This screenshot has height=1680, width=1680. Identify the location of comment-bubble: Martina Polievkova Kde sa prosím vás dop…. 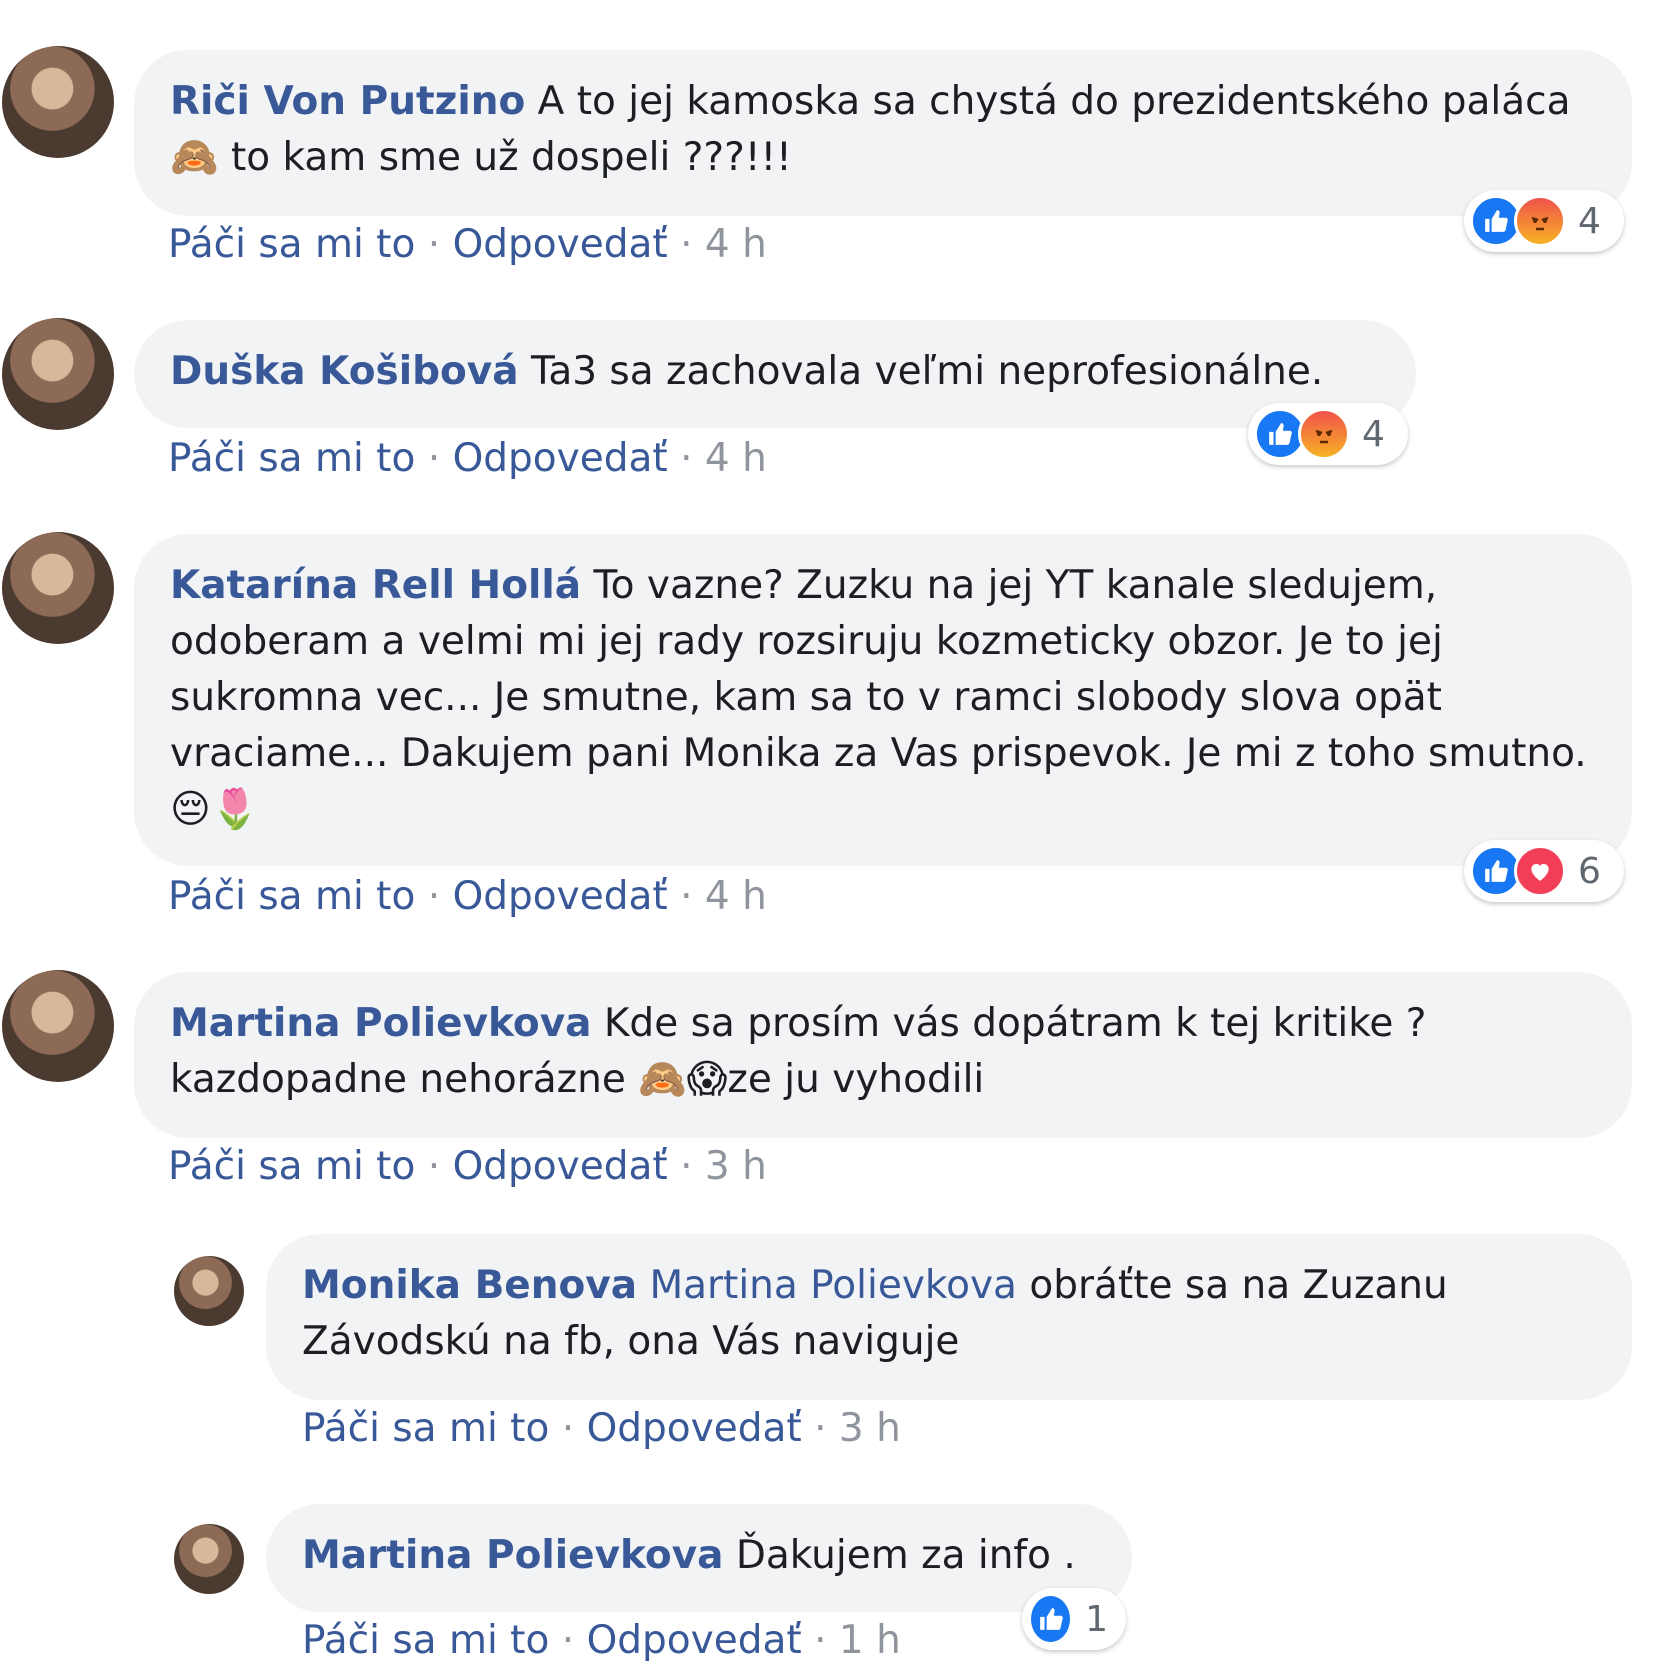
(883, 1055).